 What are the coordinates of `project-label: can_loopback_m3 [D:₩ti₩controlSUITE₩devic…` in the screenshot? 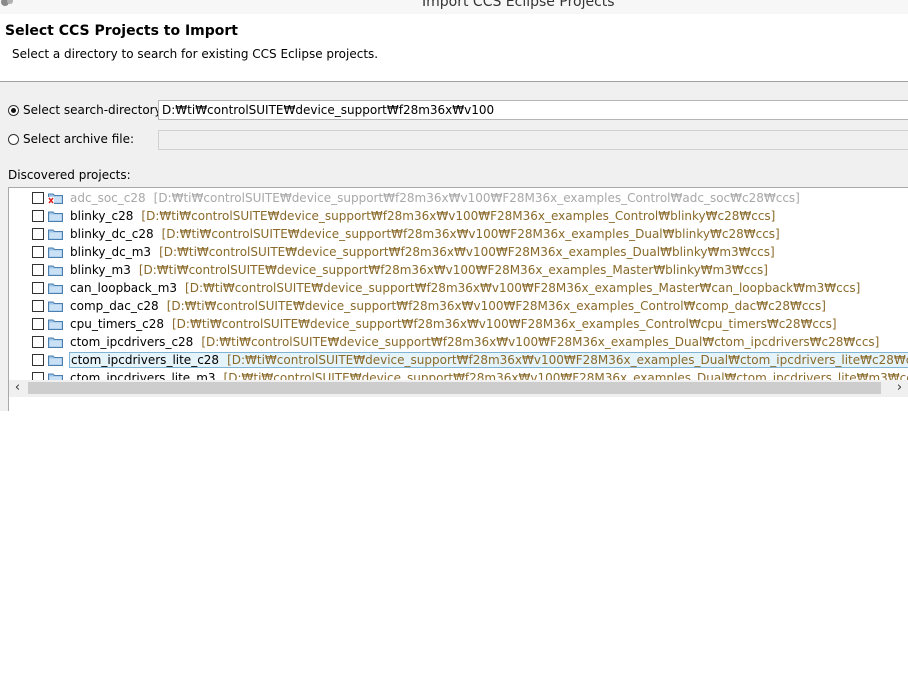 It's located at (465, 288).